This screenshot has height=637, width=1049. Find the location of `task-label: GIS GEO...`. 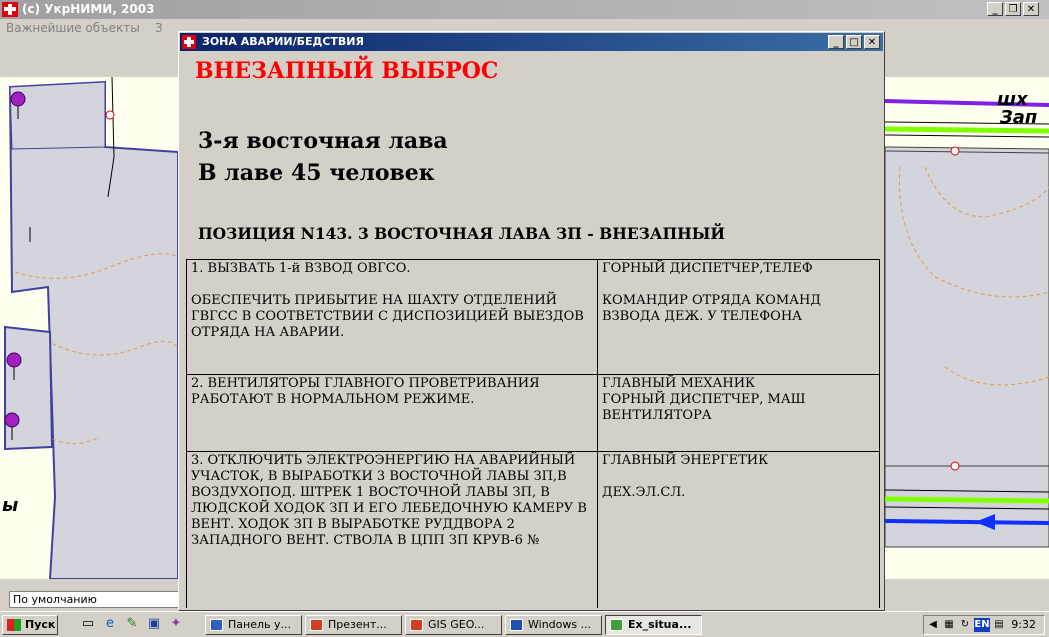

task-label: GIS GEO... is located at coordinates (456, 624).